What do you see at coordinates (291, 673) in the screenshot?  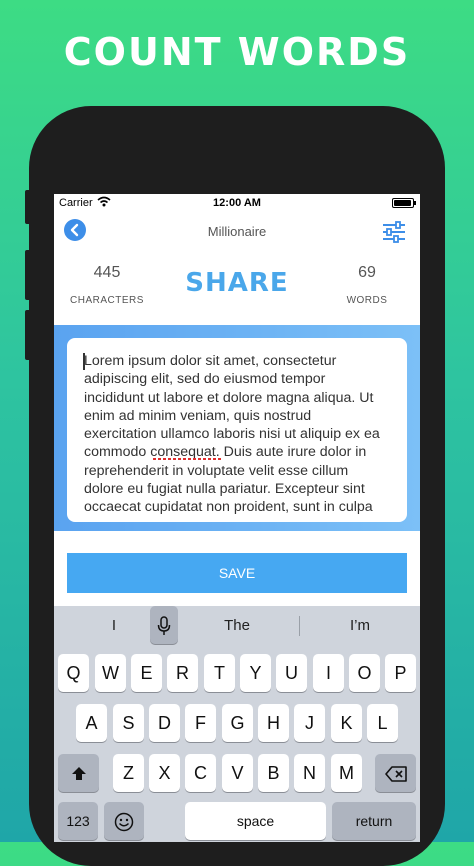 I see `key-u: U` at bounding box center [291, 673].